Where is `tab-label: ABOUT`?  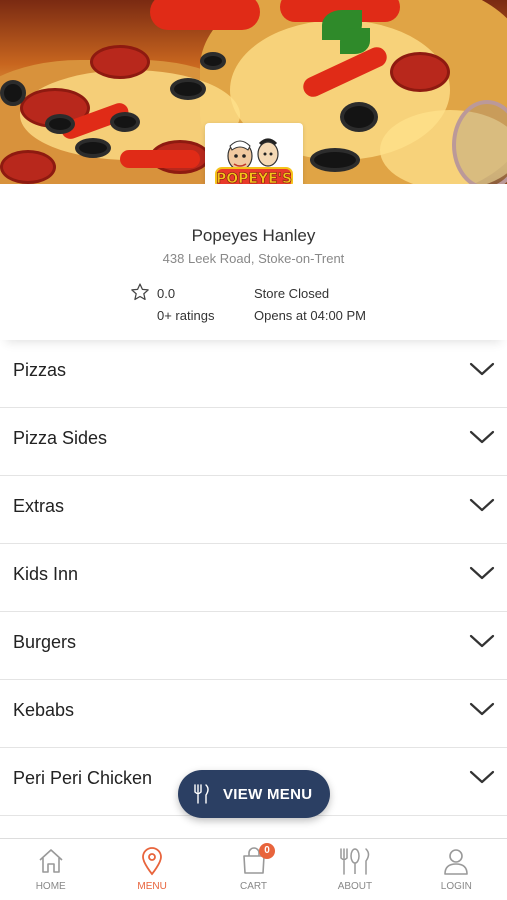 tab-label: ABOUT is located at coordinates (355, 886).